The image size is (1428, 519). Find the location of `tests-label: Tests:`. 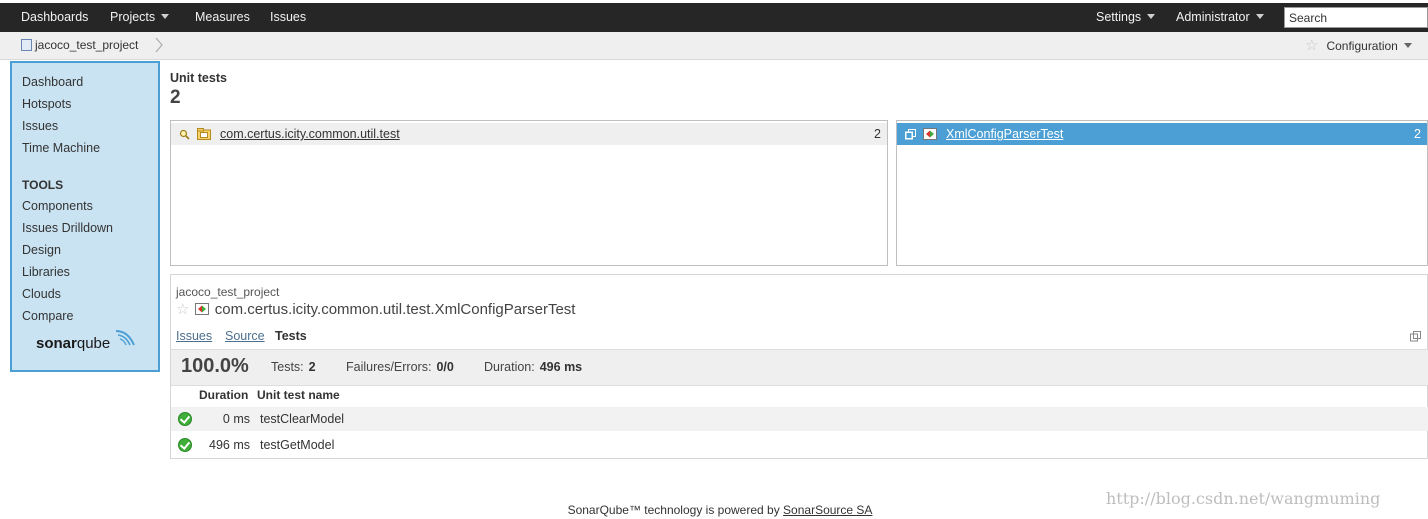

tests-label: Tests: is located at coordinates (287, 367).